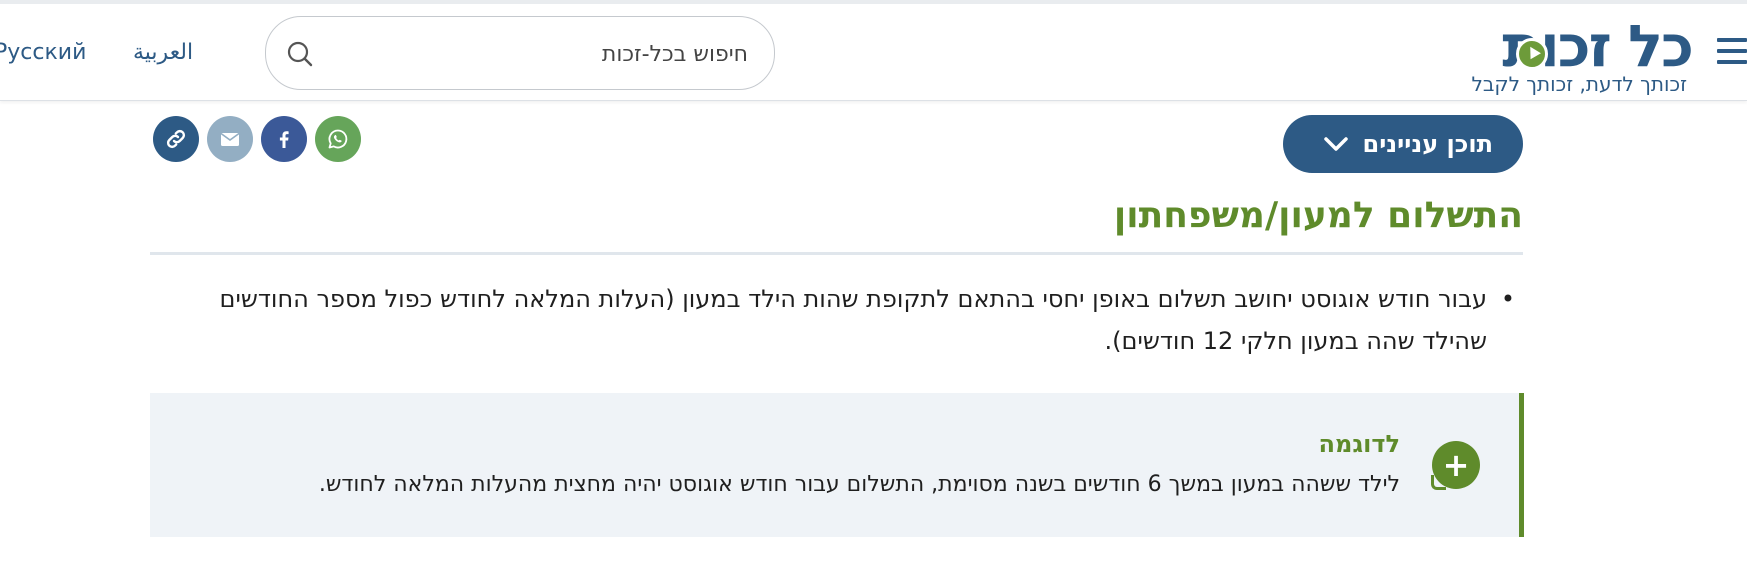 This screenshot has height=565, width=1747. I want to click on email-share-button, so click(230, 139).